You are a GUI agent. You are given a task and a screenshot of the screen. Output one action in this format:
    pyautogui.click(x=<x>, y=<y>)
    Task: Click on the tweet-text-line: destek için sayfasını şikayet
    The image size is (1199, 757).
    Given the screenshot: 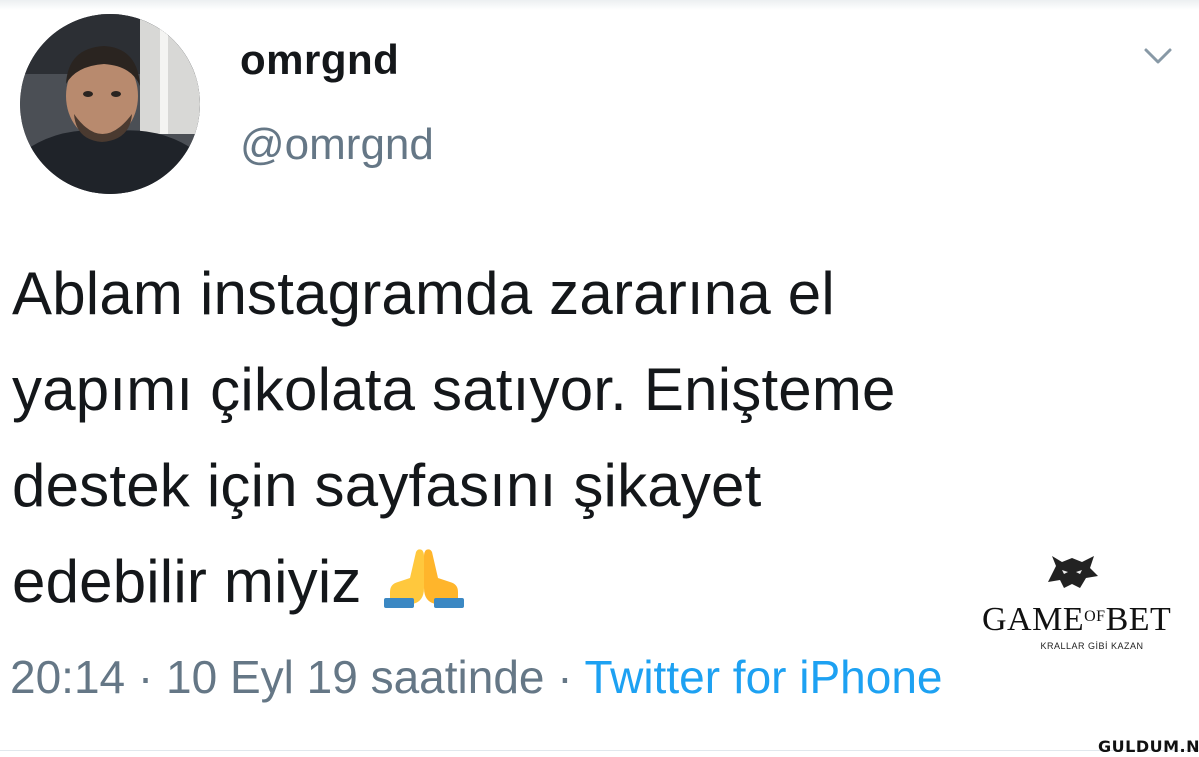 What is the action you would take?
    pyautogui.click(x=387, y=485)
    